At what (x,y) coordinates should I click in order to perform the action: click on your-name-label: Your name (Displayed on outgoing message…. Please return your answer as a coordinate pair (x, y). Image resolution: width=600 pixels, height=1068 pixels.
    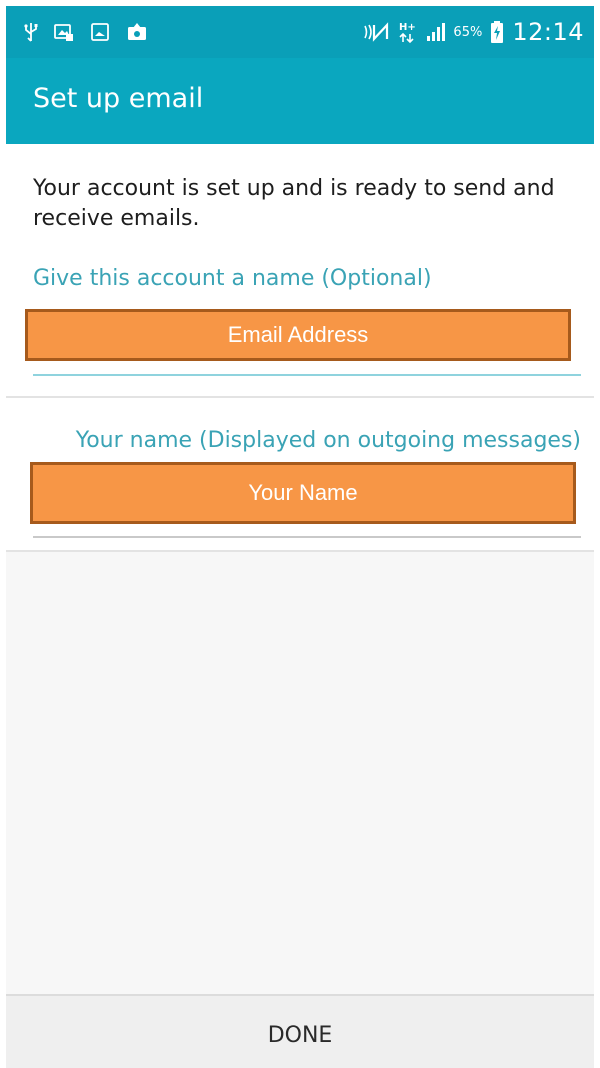
    Looking at the image, I should click on (328, 440).